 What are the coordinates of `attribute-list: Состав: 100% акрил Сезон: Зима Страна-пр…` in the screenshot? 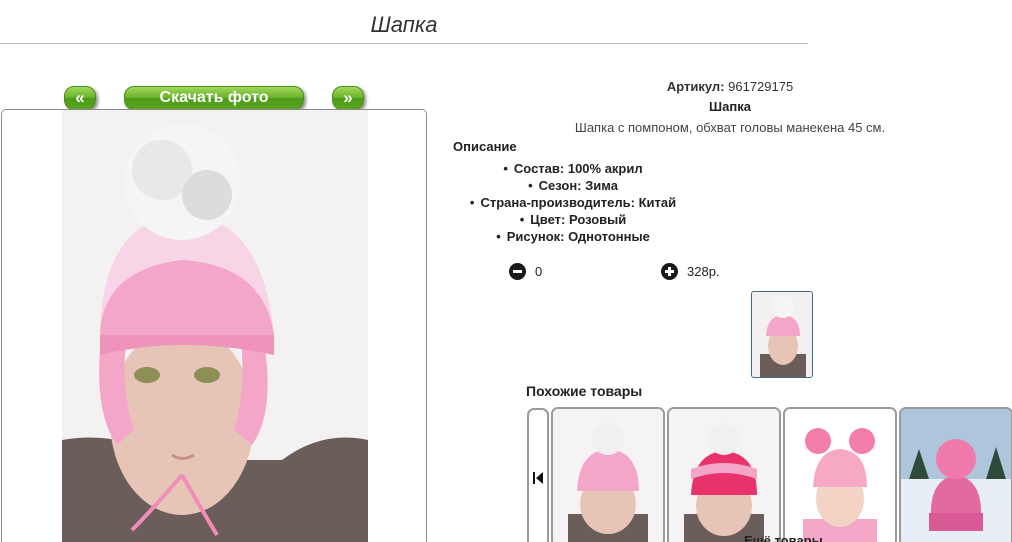 It's located at (573, 202).